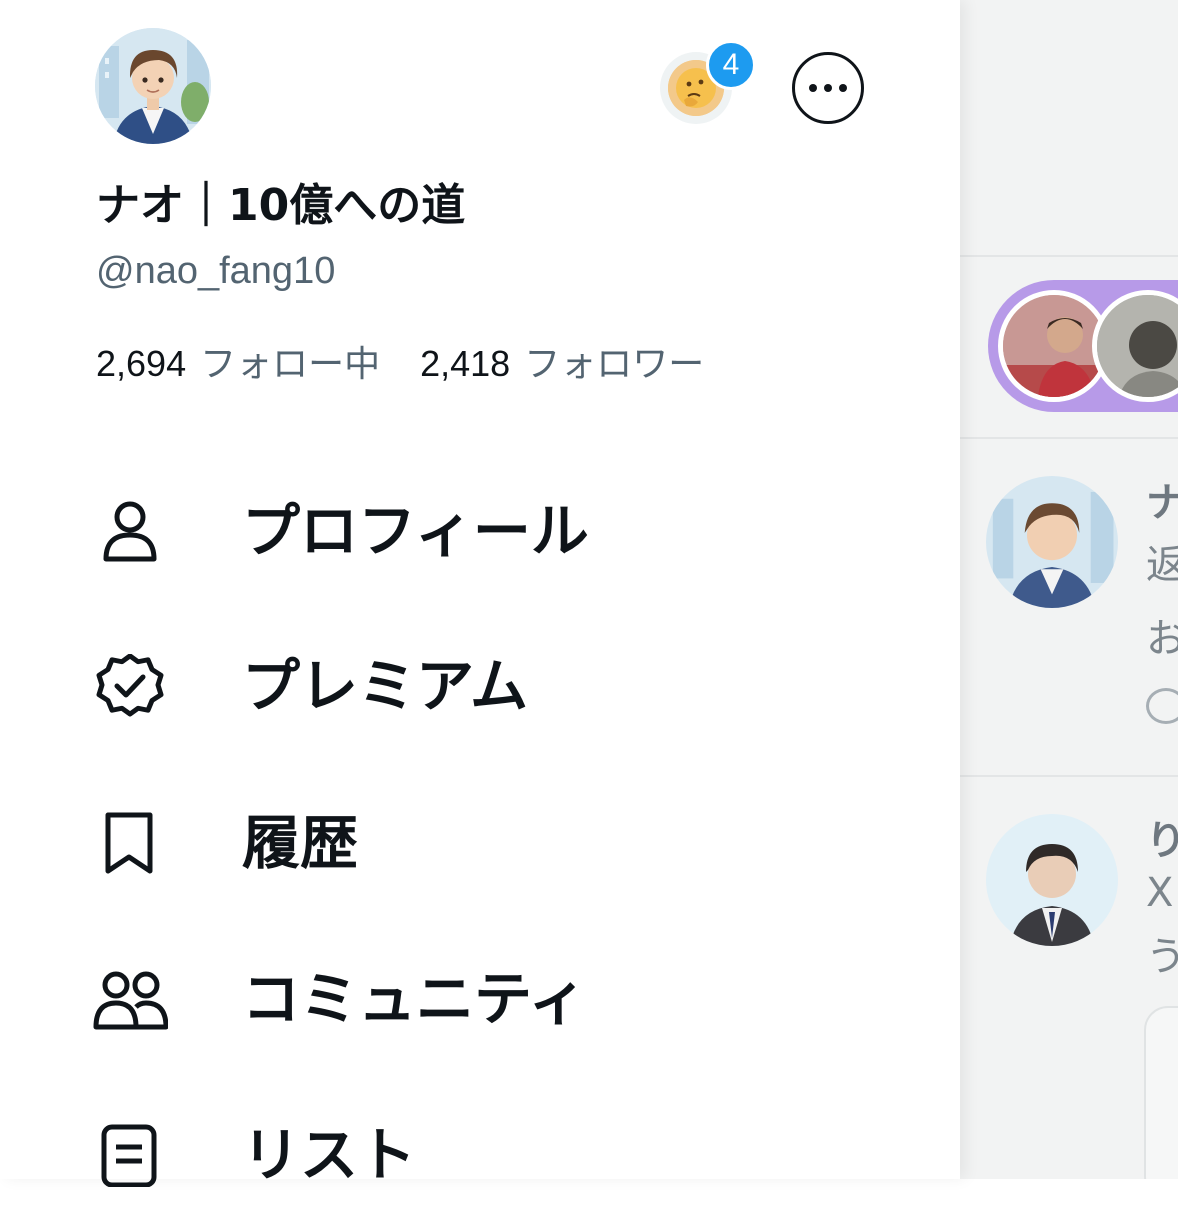 Image resolution: width=1178 pixels, height=1208 pixels. I want to click on menu-label: コミュニティ, so click(414, 999).